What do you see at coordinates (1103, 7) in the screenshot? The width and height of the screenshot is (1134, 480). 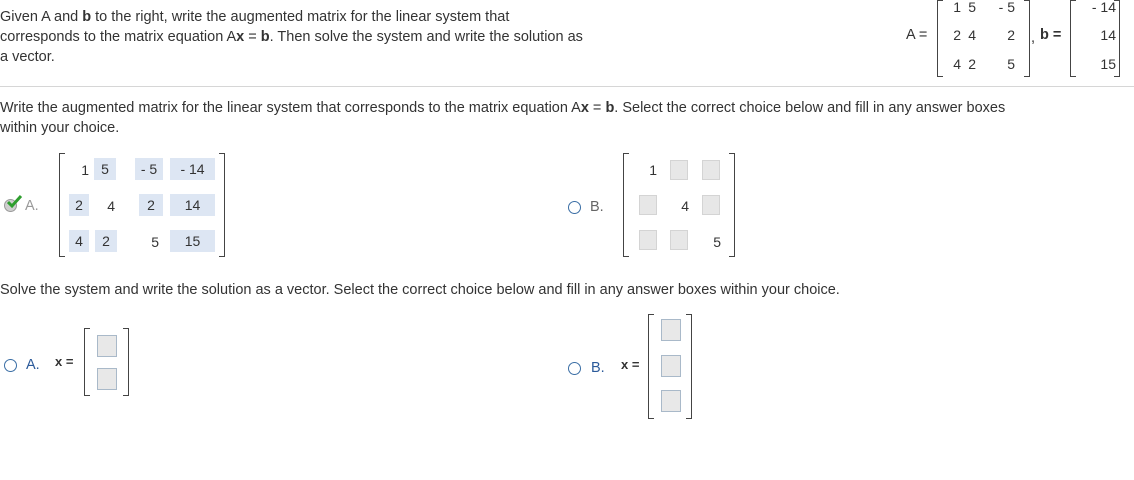 I see `vector-cell: - 14` at bounding box center [1103, 7].